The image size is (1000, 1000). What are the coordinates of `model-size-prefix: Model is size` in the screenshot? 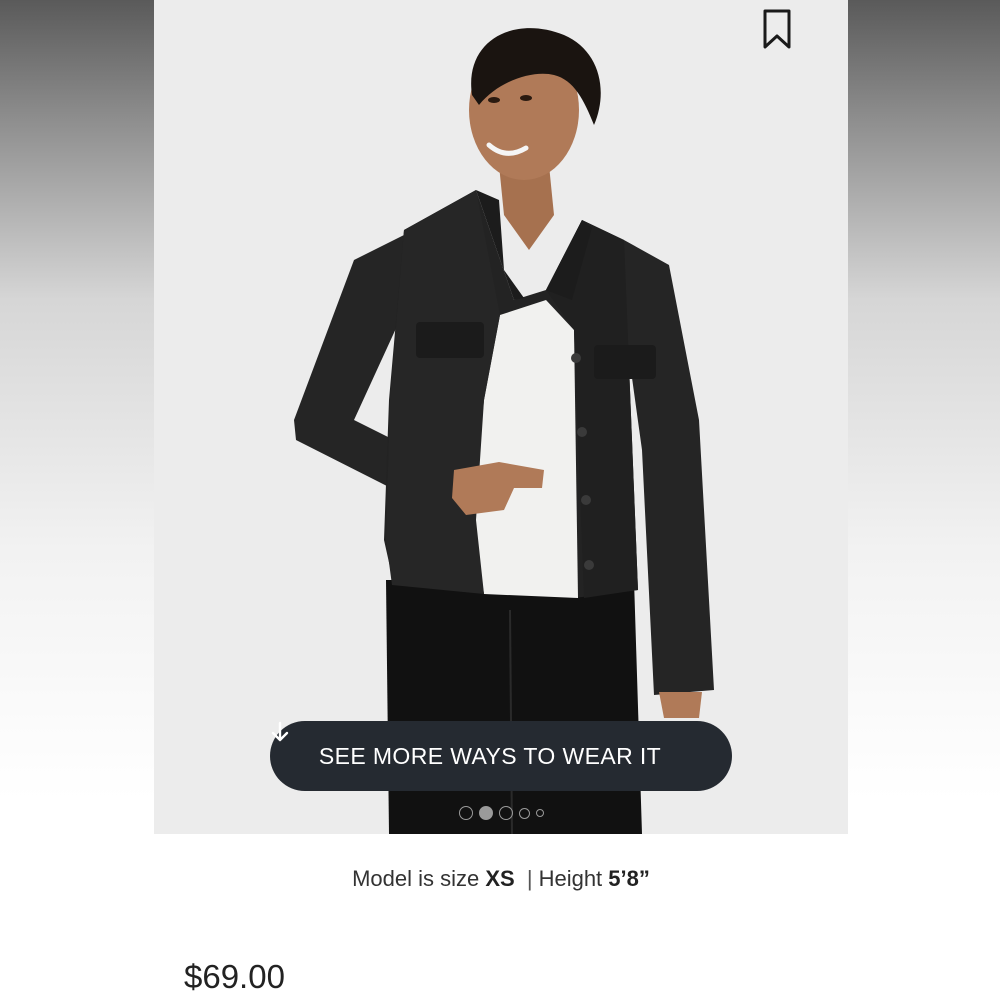 It's located at (416, 878).